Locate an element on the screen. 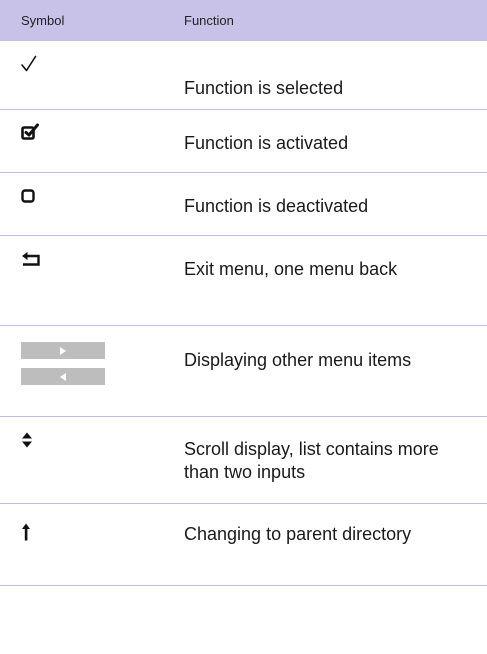  table-row: Function is deactivated is located at coordinates (243, 204).